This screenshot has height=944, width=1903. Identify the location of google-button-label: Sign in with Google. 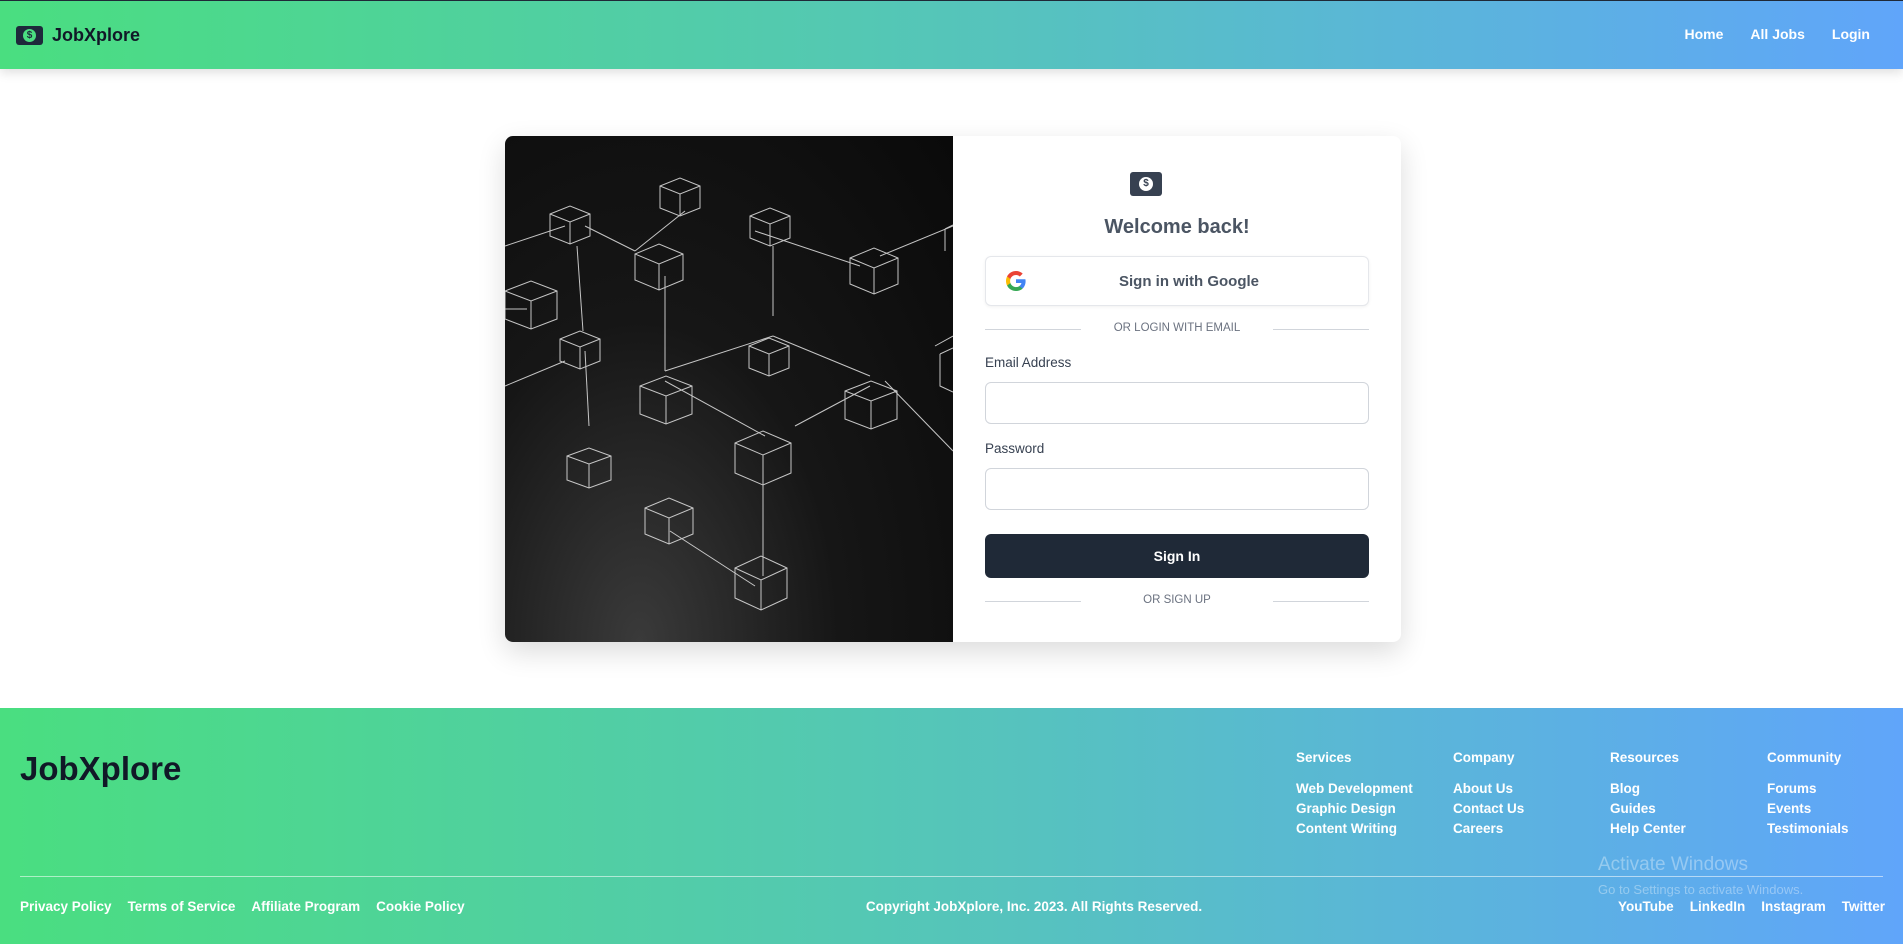
(1189, 281).